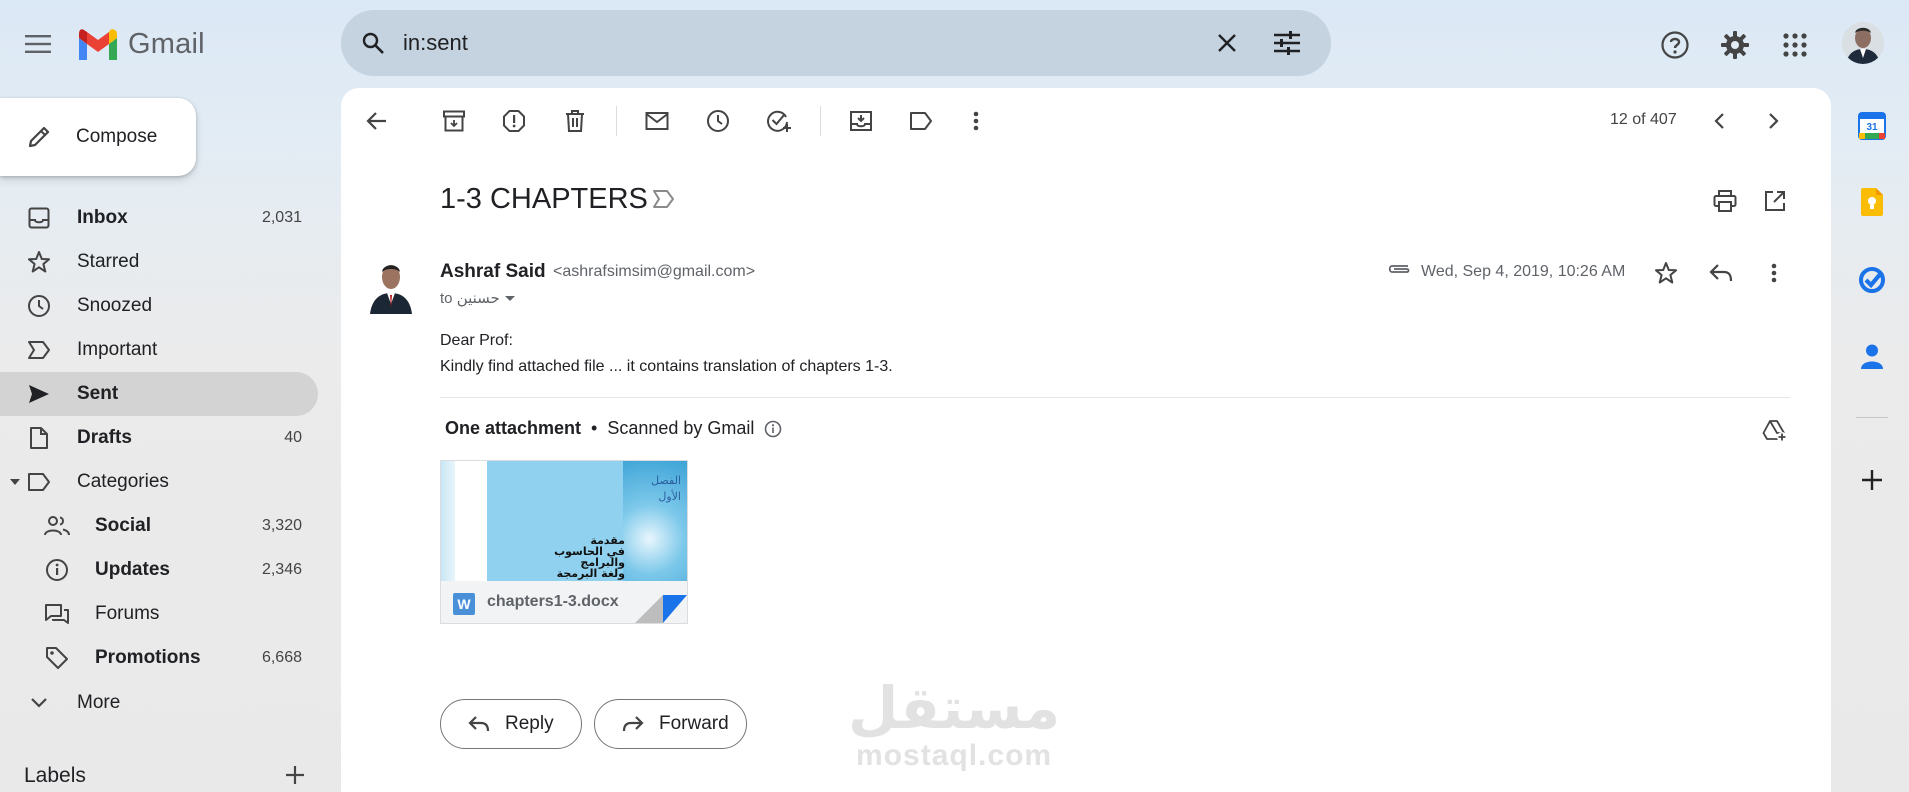  I want to click on google-apps-icon, so click(1795, 45).